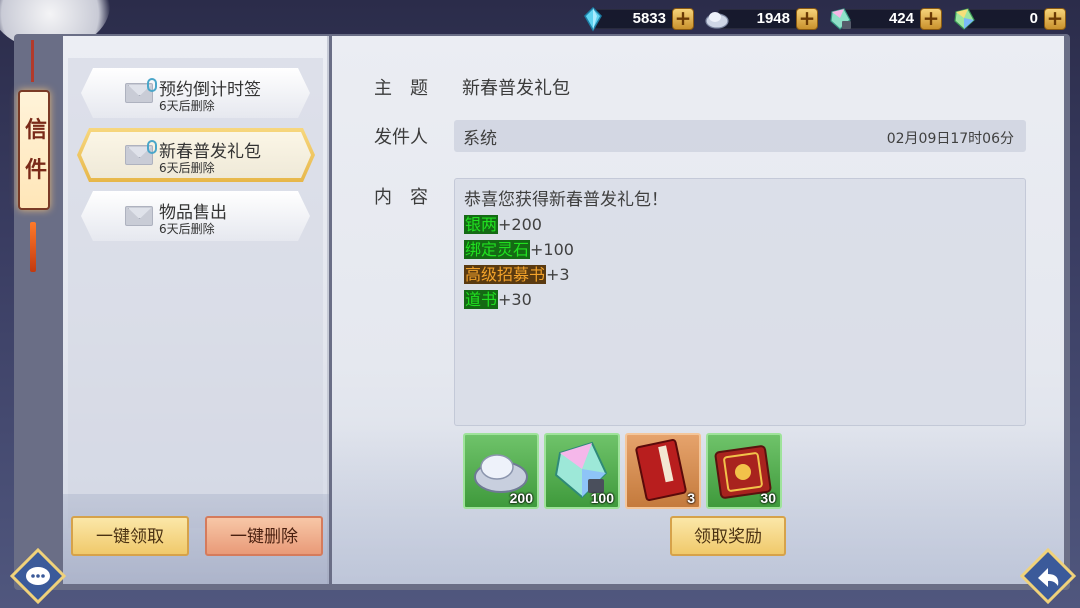  Describe the element at coordinates (950, 139) in the screenshot. I see `mail-date: 02月09日17时06分` at that location.